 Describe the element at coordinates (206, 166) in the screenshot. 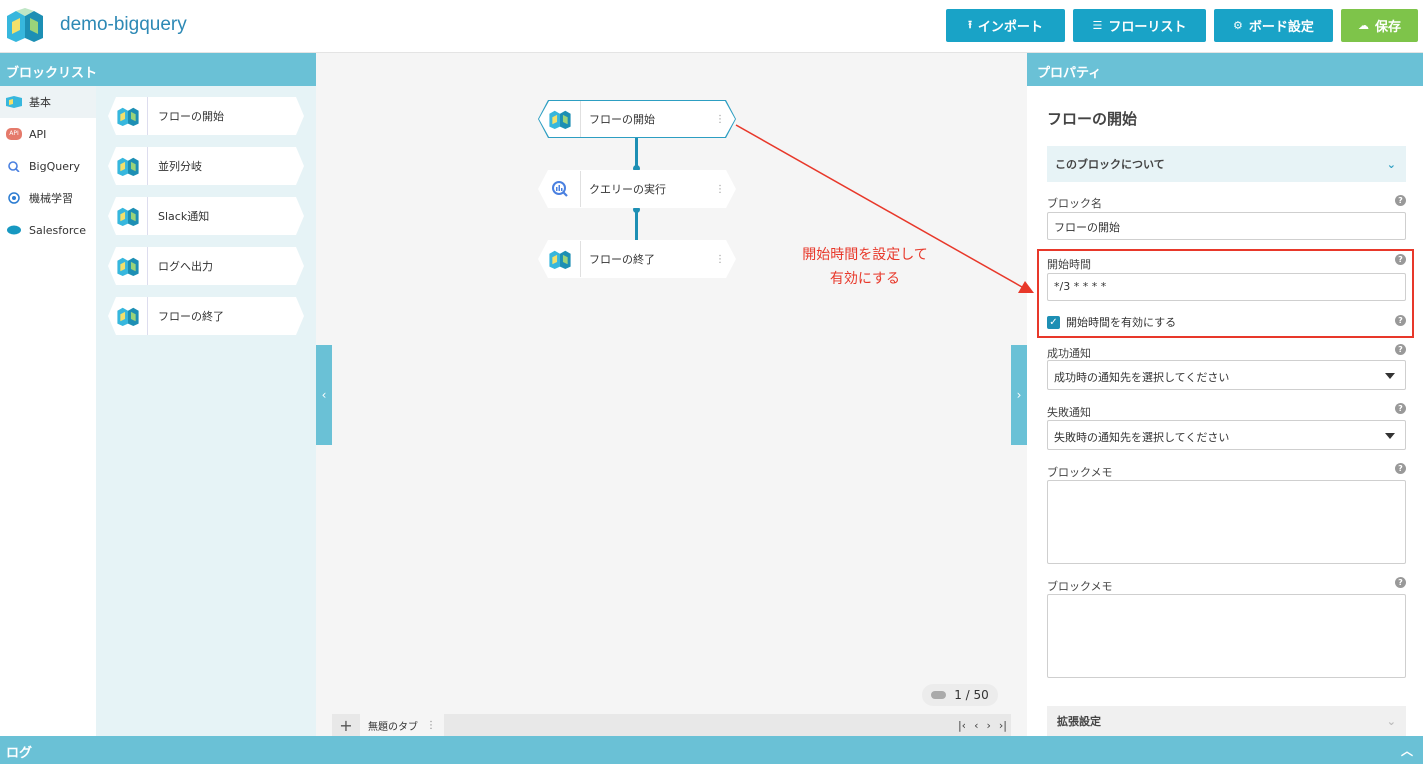

I see `palette-block-parallel: 並列分岐` at that location.